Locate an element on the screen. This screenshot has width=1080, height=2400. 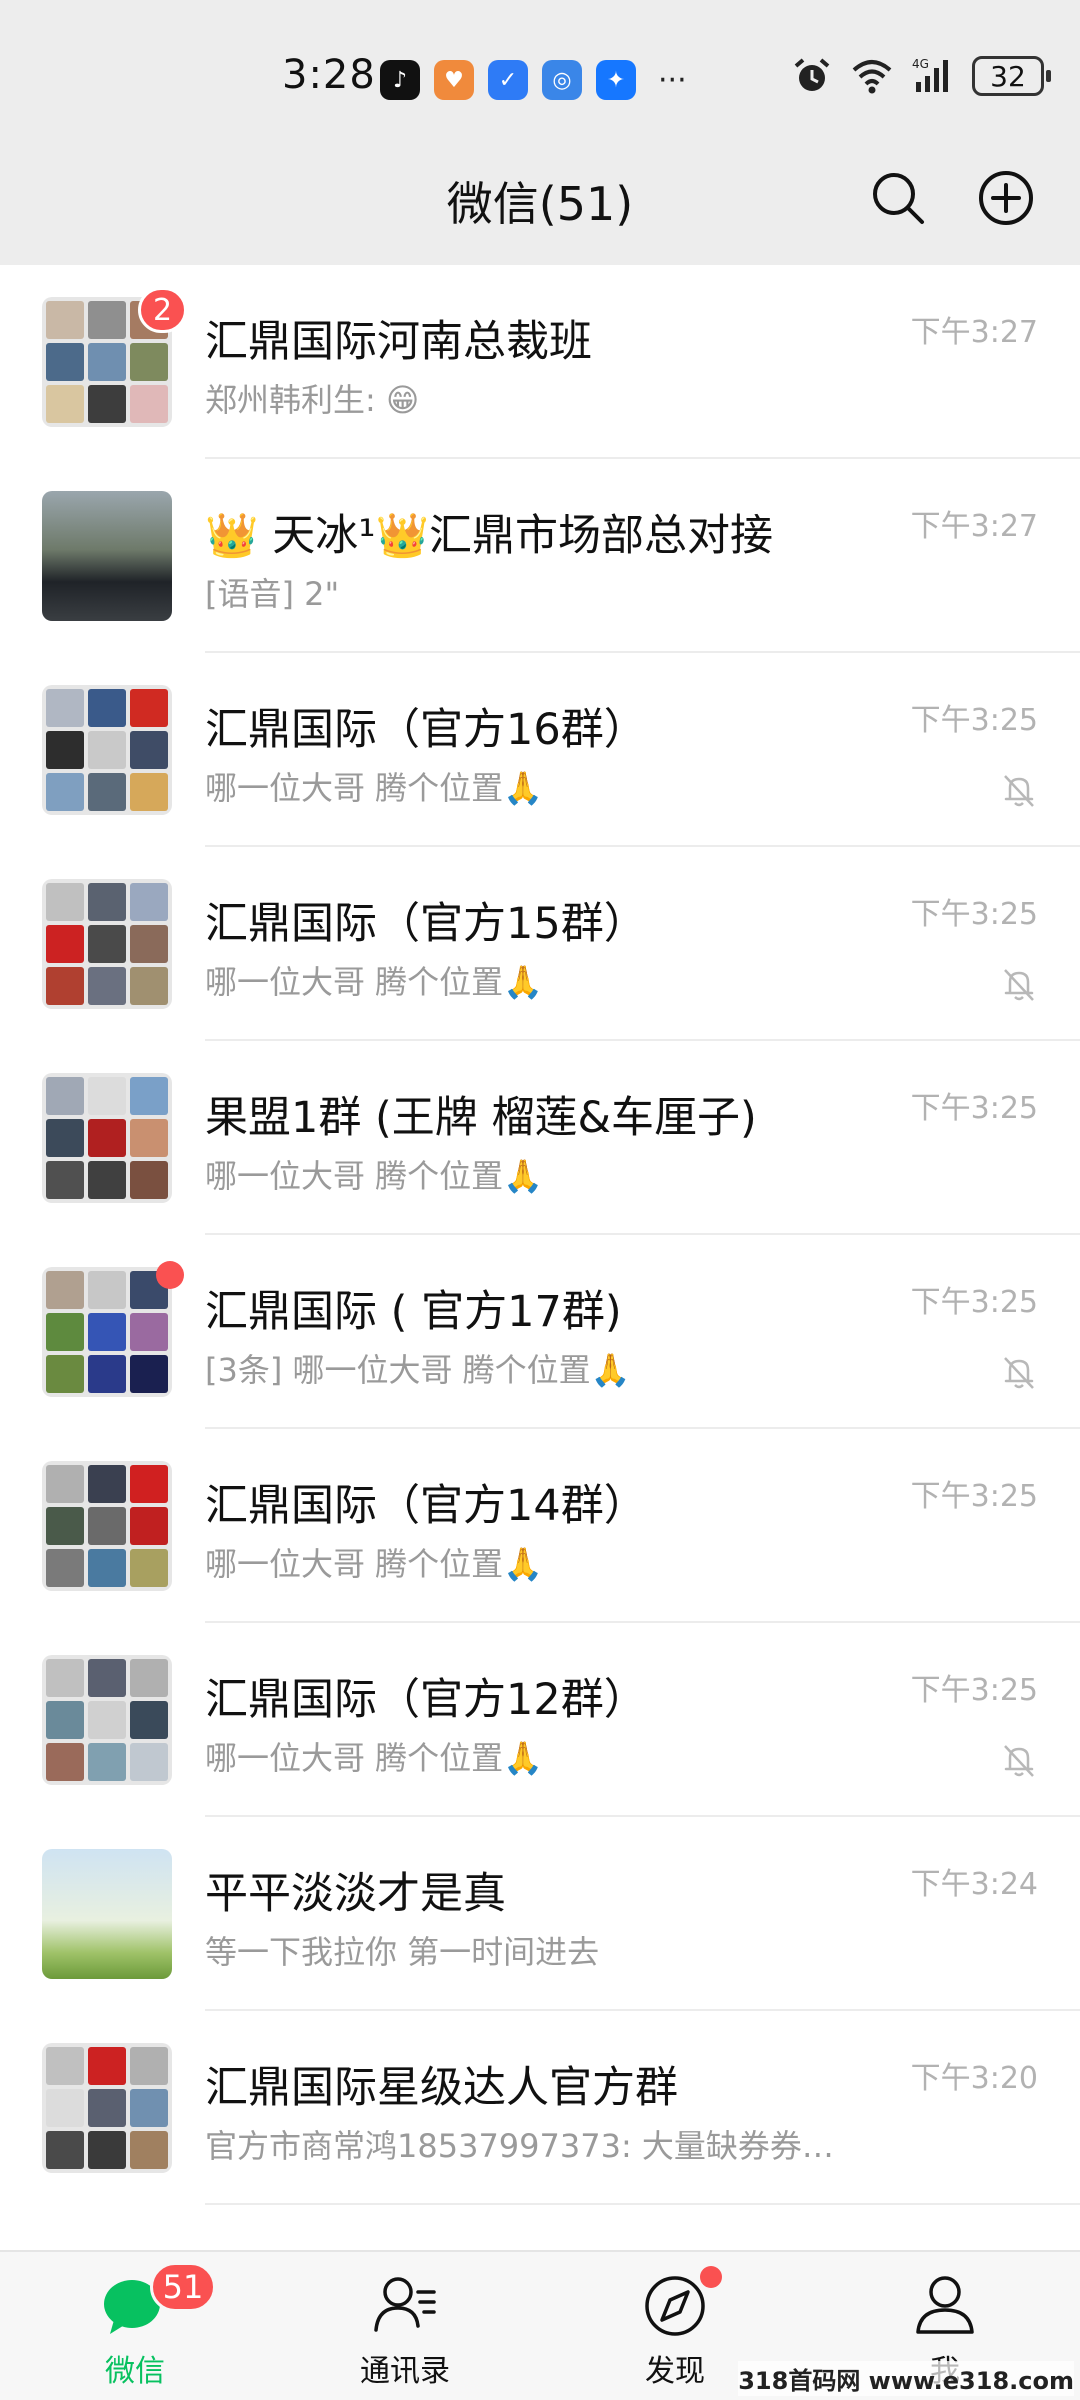
chat-title: 汇鼎国际 ( 官方17群) is located at coordinates (413, 1312).